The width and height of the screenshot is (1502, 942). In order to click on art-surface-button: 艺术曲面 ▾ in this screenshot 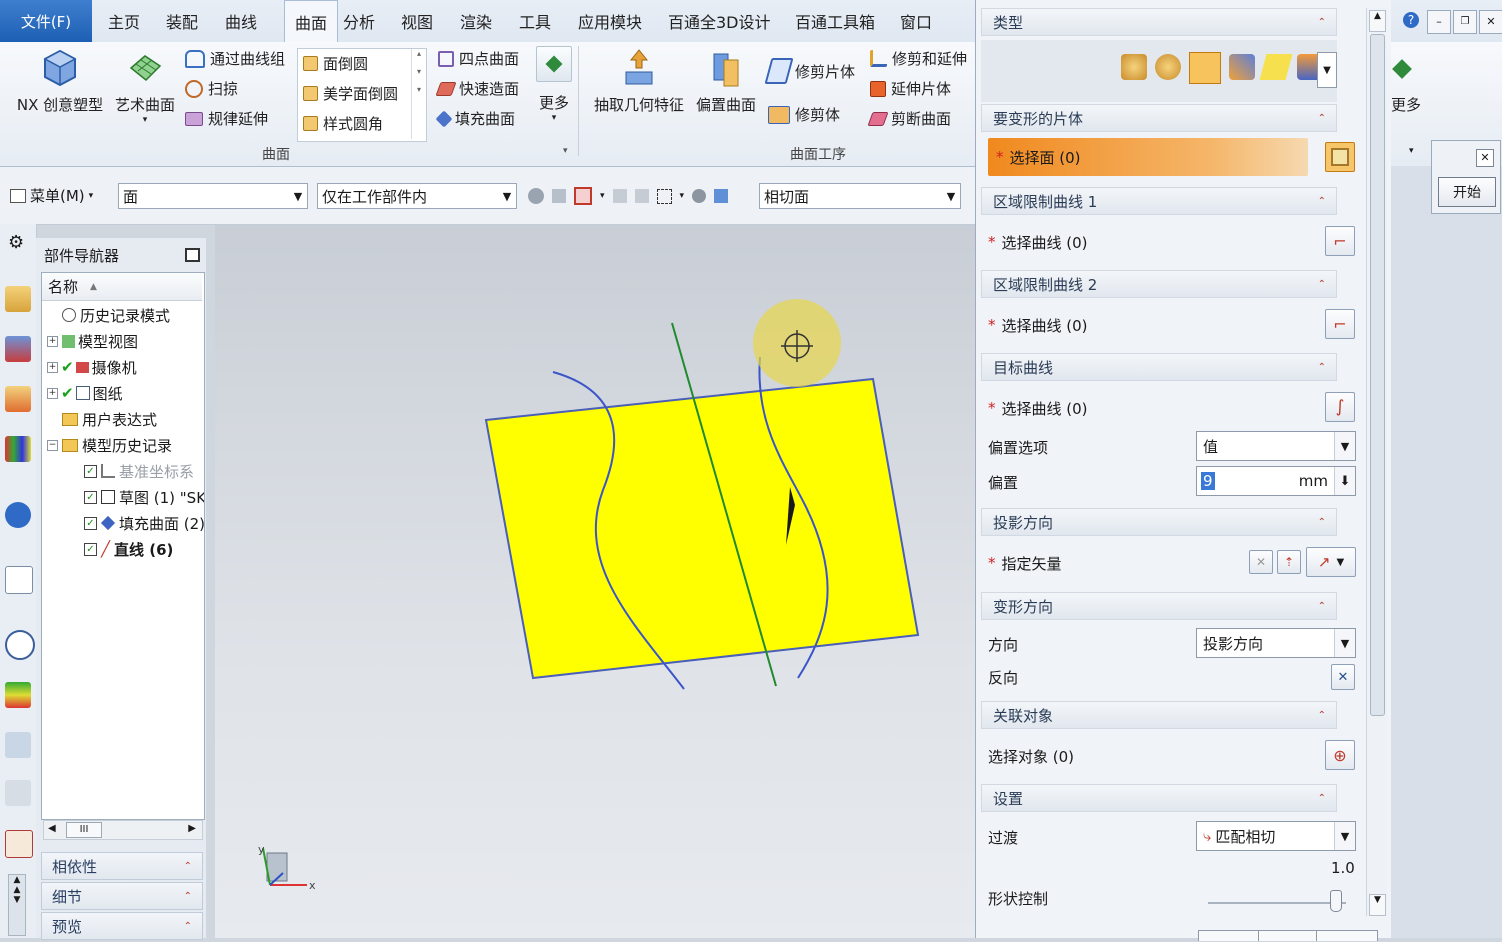, I will do `click(145, 86)`.